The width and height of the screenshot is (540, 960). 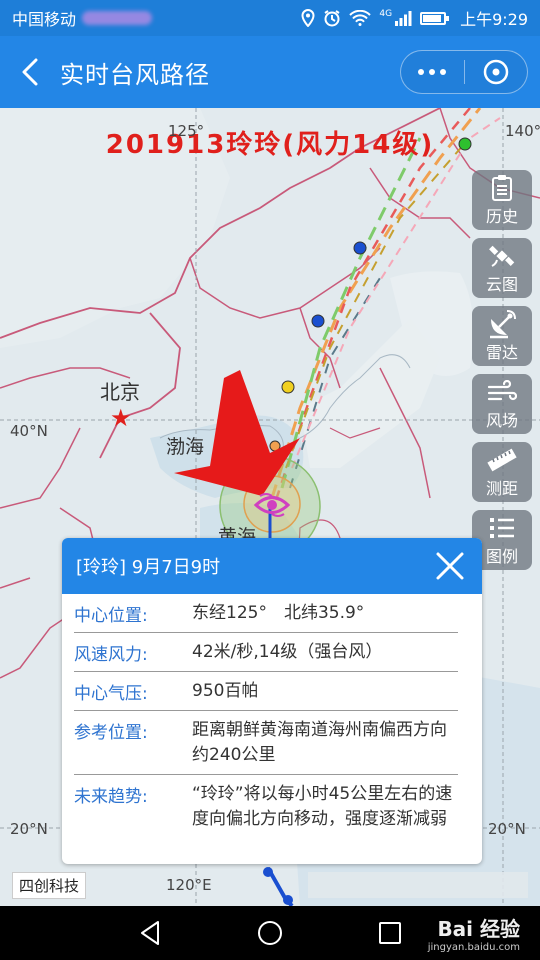 I want to click on info-row-wind: 风速风力: 42米/秒,14级（强台风）, so click(x=266, y=652).